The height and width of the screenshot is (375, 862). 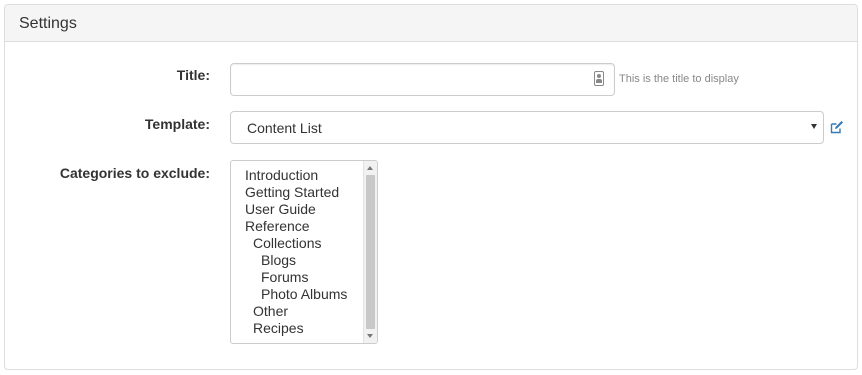 I want to click on template-selected-value: Content List, so click(x=284, y=128).